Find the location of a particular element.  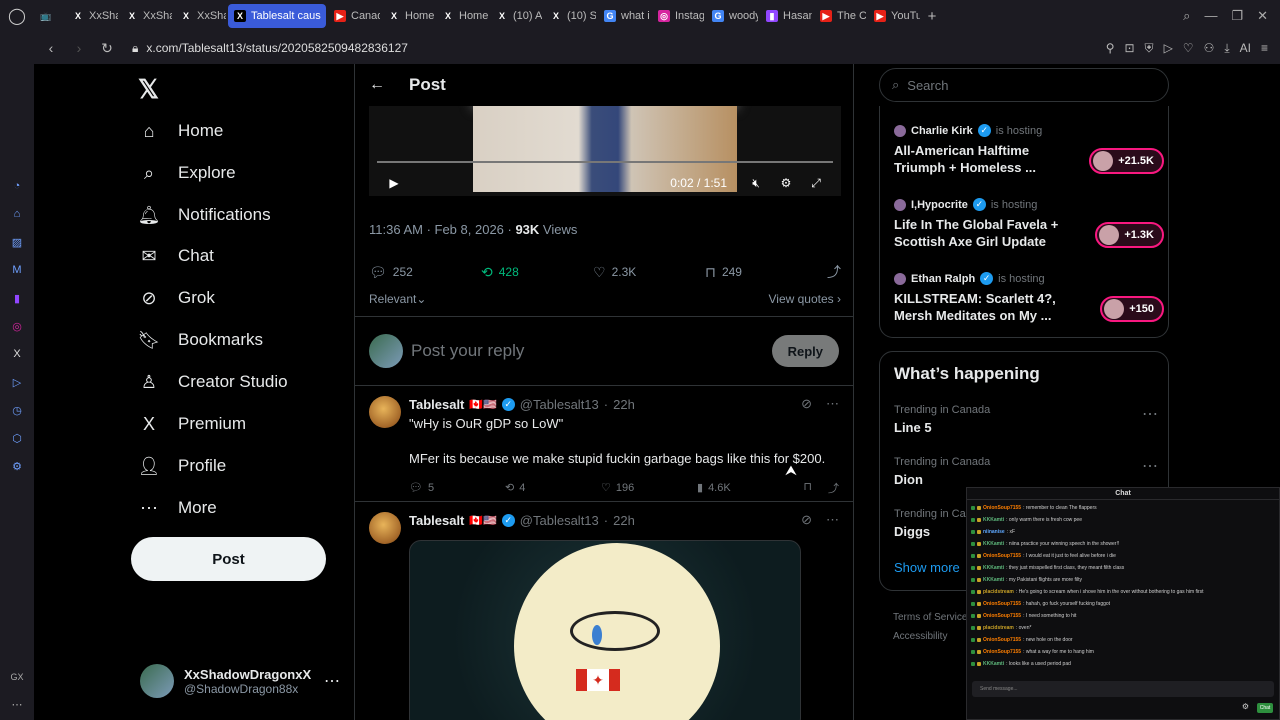

browser-tab: ▮ HasanA is located at coordinates (786, 16).